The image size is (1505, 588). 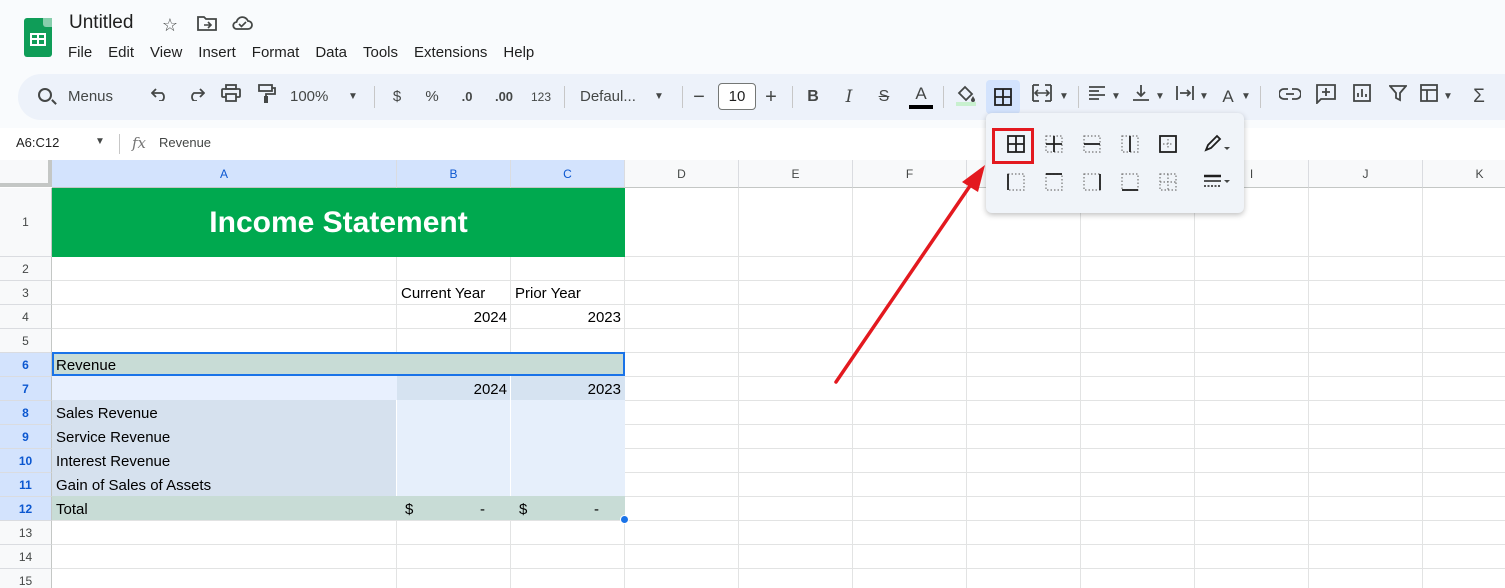 I want to click on search-menus-button: Menus, so click(x=85, y=97).